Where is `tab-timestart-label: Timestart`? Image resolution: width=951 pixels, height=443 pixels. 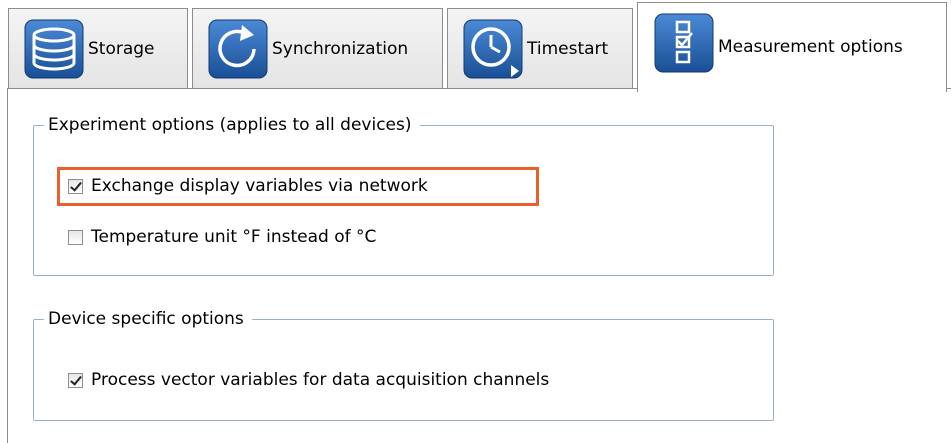
tab-timestart-label: Timestart is located at coordinates (568, 48).